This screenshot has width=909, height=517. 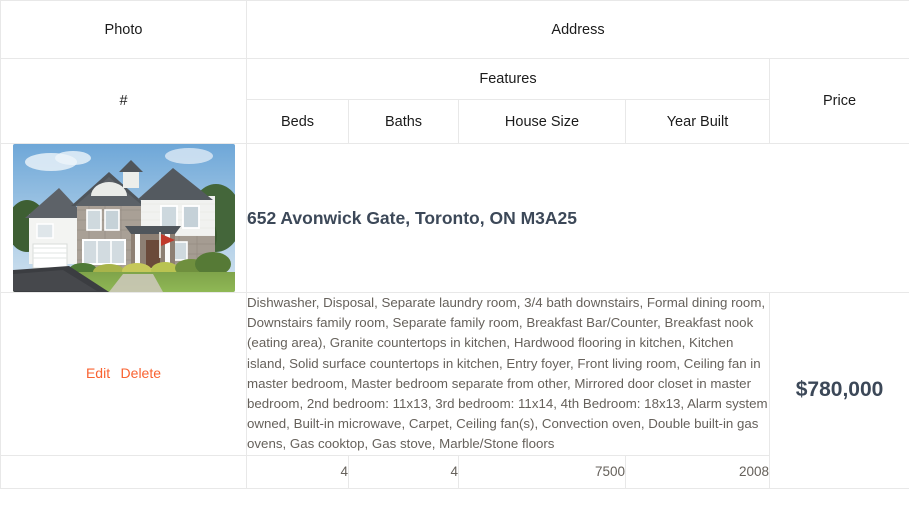 I want to click on row-actions-cell: Edit Delete, so click(x=123, y=374).